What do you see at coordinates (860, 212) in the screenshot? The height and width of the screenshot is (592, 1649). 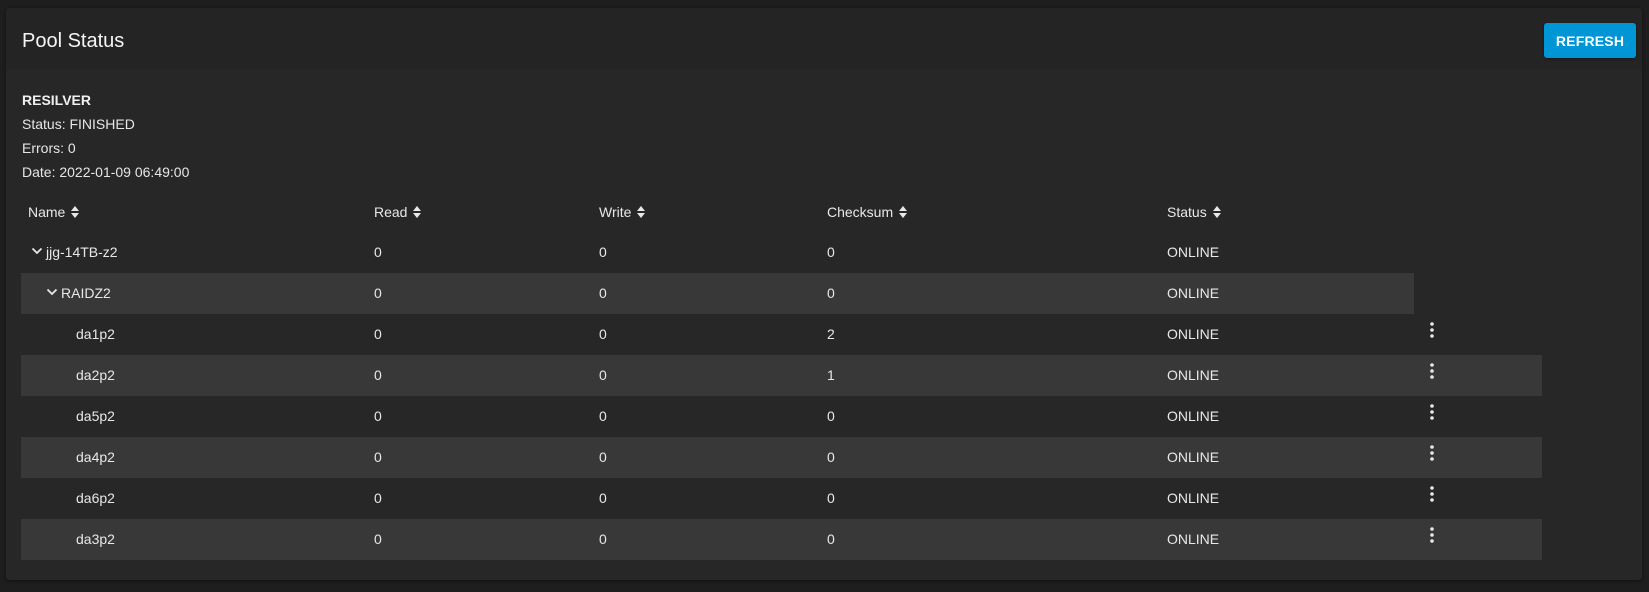 I see `column-header-checksum-label: Checksum` at bounding box center [860, 212].